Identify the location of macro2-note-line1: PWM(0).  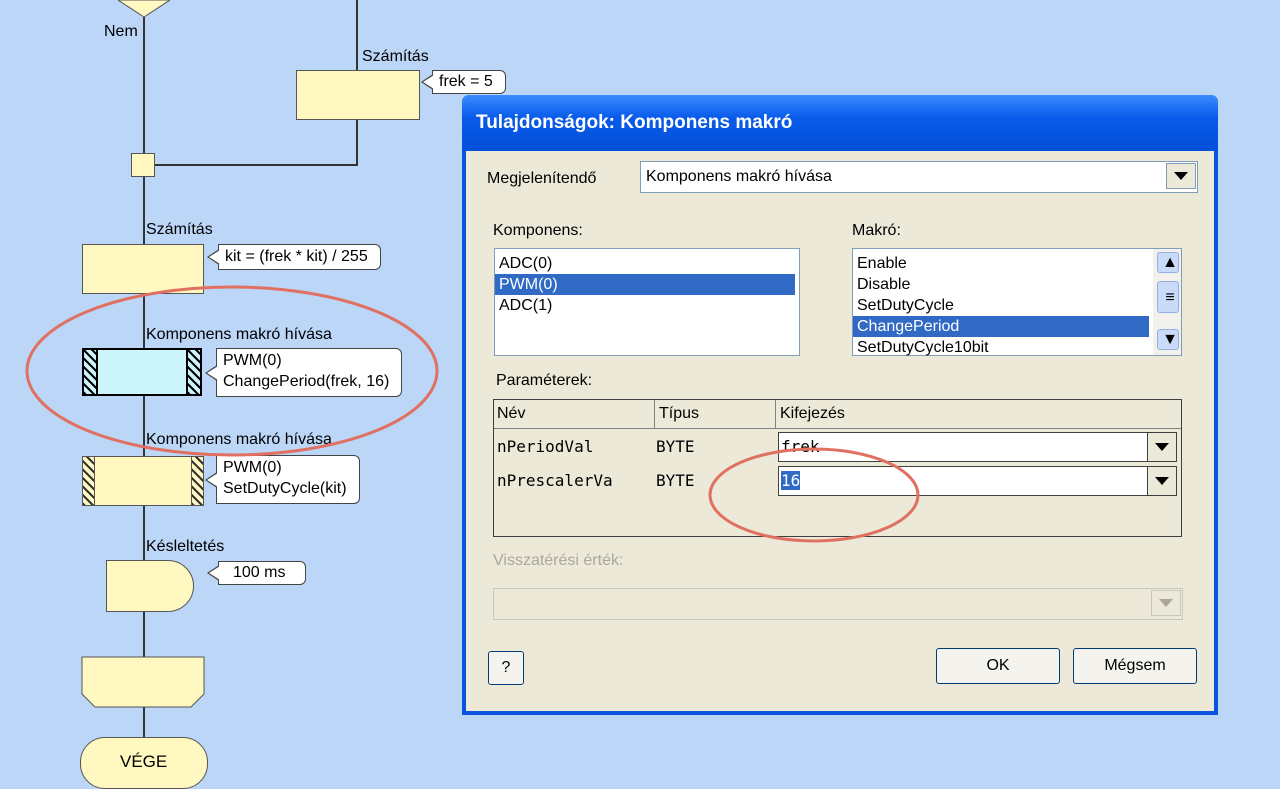
(252, 467).